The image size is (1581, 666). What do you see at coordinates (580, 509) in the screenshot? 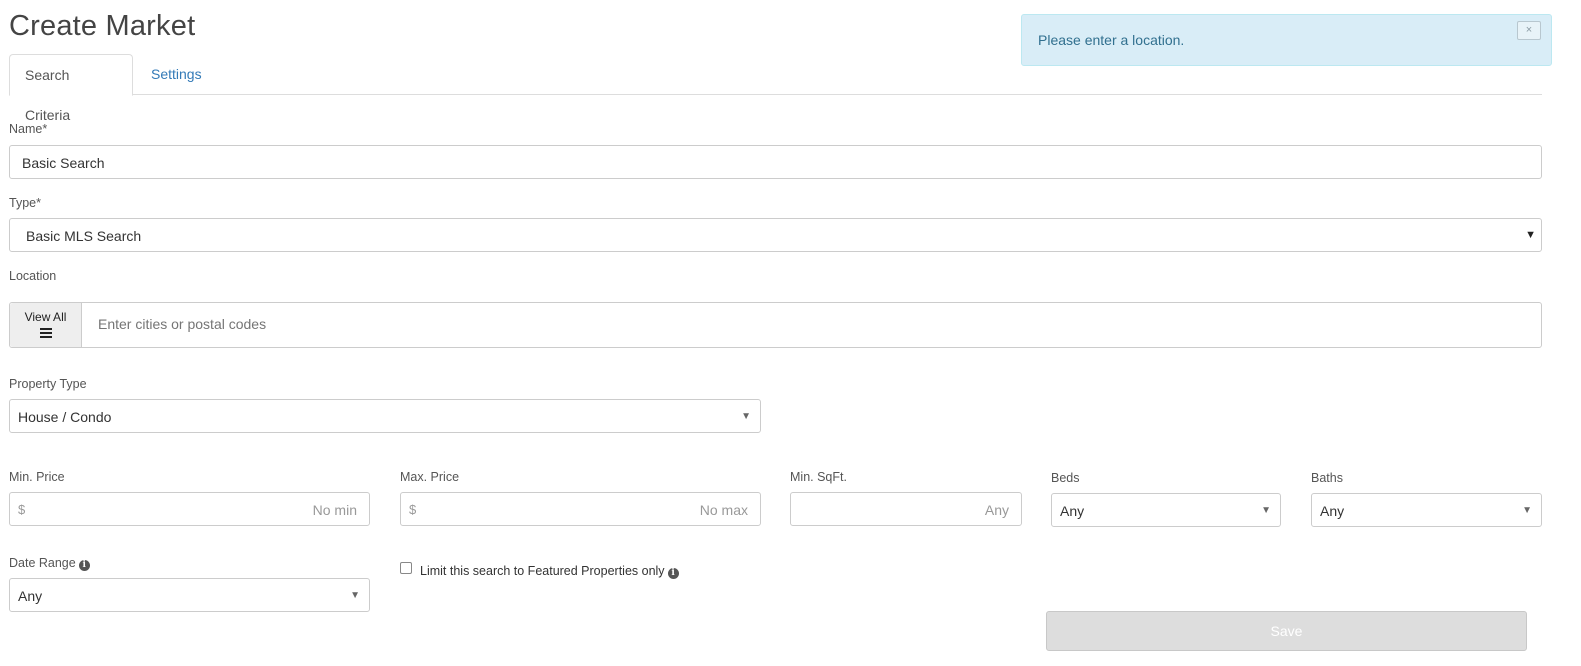
I see `max-price-input: $ No max` at bounding box center [580, 509].